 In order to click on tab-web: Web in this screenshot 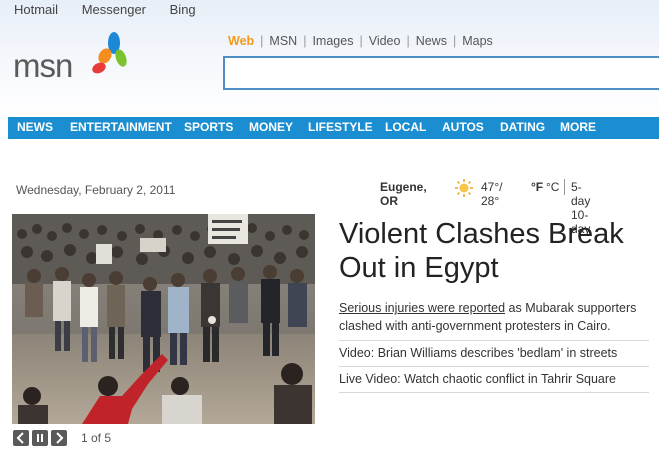, I will do `click(241, 41)`.